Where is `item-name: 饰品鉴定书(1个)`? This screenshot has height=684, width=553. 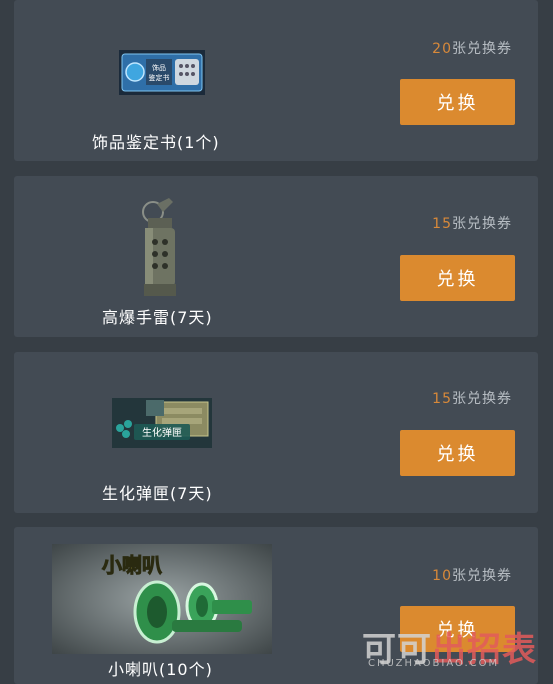
item-name: 饰品鉴定书(1个) is located at coordinates (156, 142).